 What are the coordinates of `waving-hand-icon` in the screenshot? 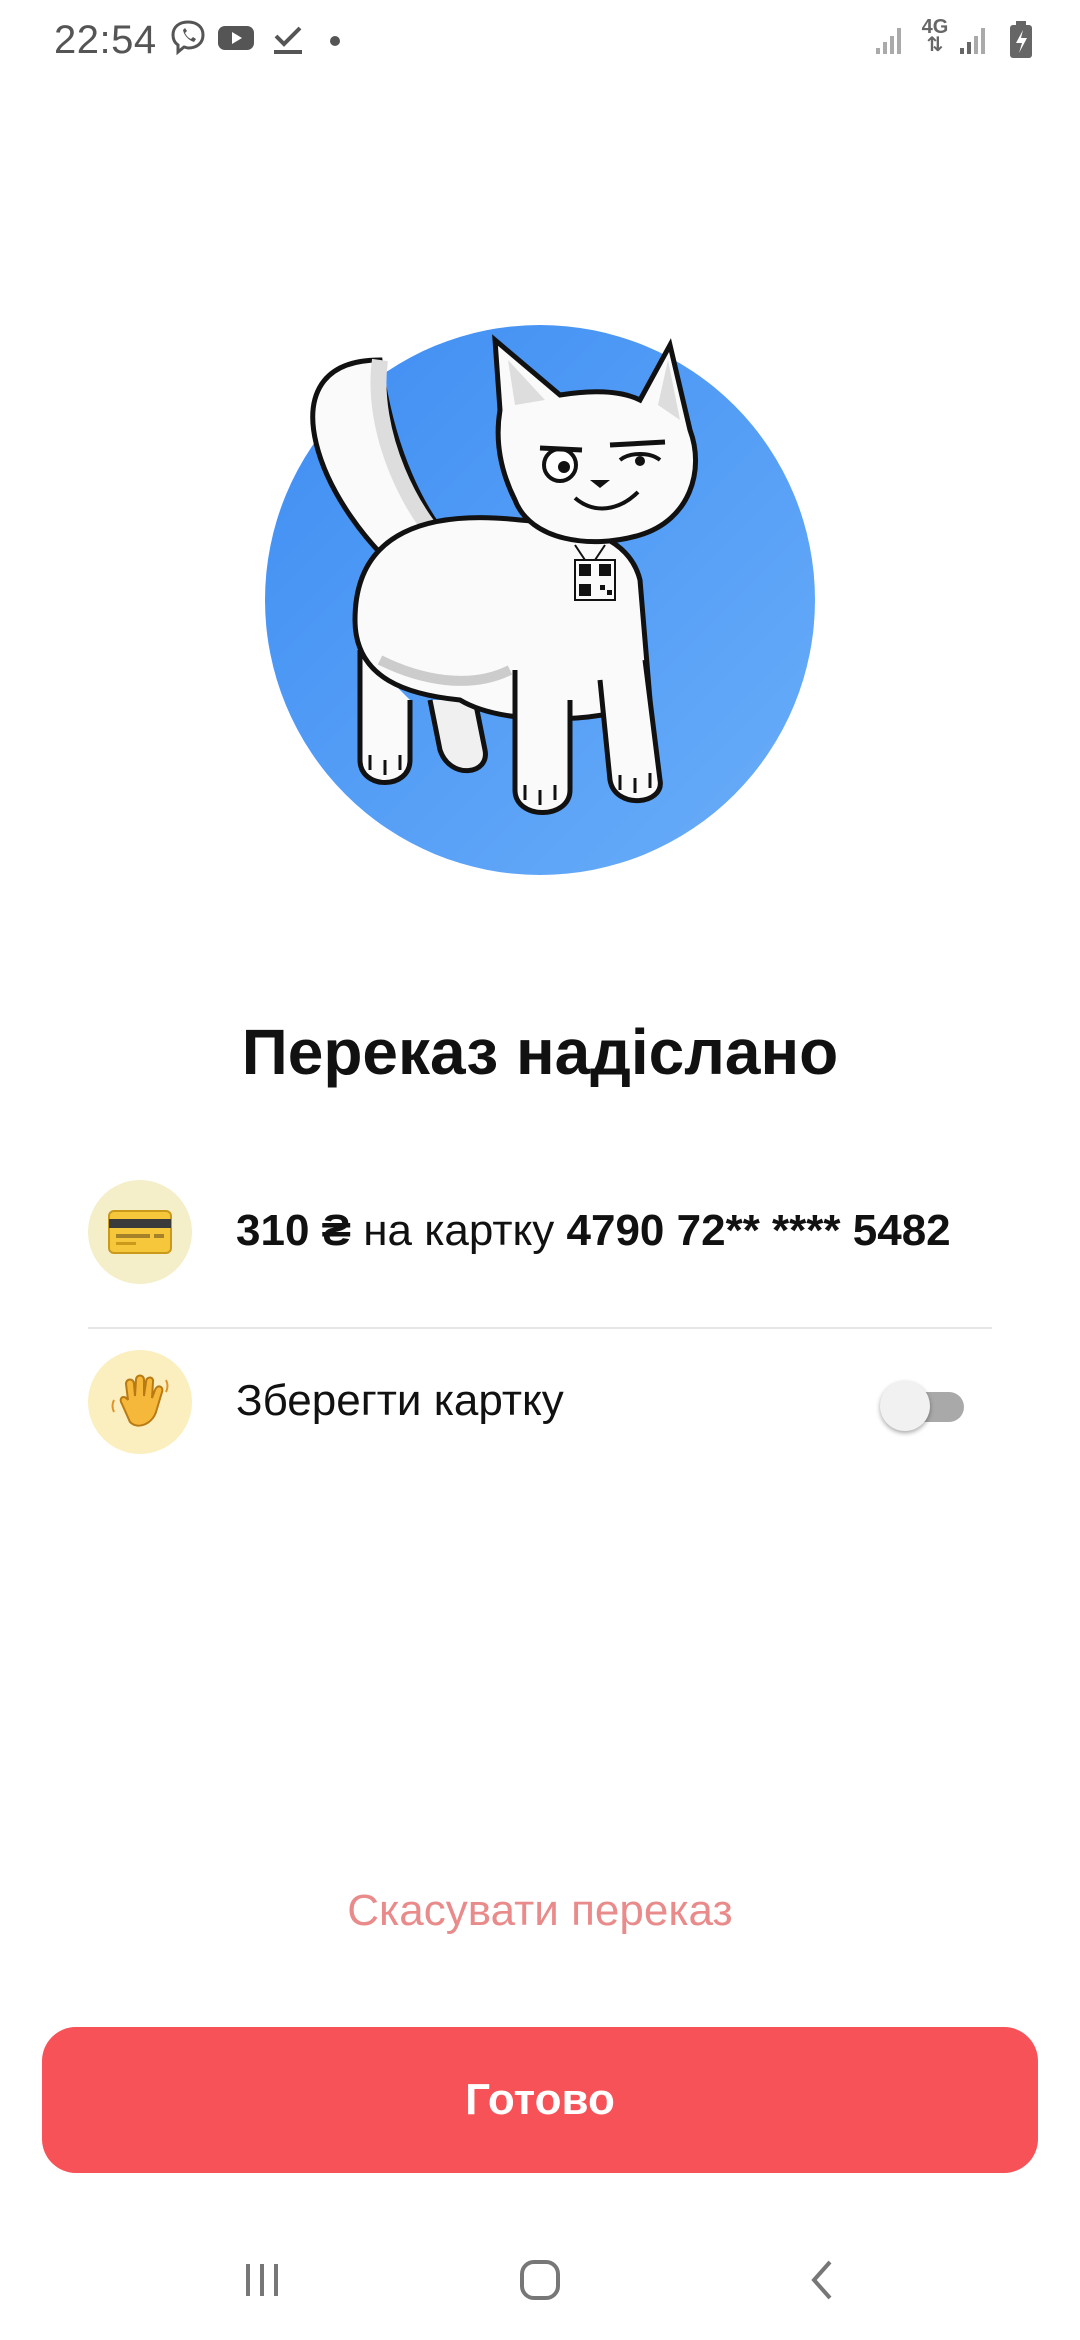 It's located at (140, 1402).